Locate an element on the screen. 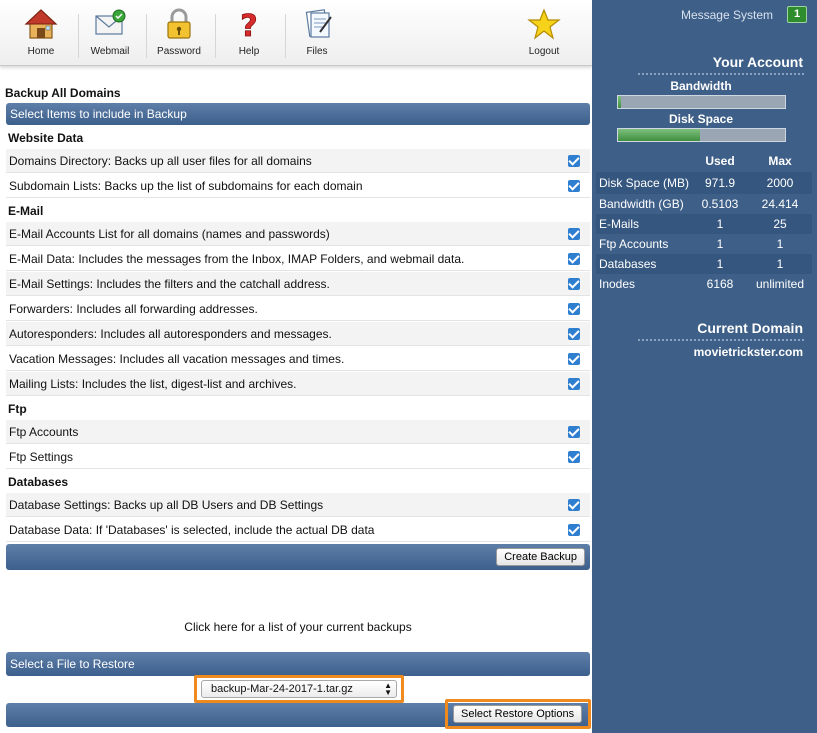 Image resolution: width=817 pixels, height=733 pixels. files-label: Files is located at coordinates (317, 51).